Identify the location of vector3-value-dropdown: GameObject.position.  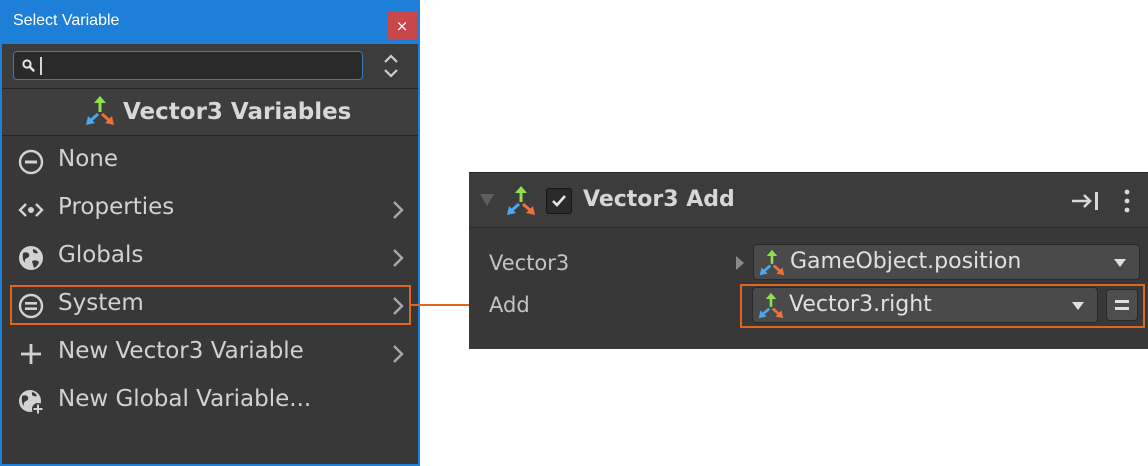
(946, 262).